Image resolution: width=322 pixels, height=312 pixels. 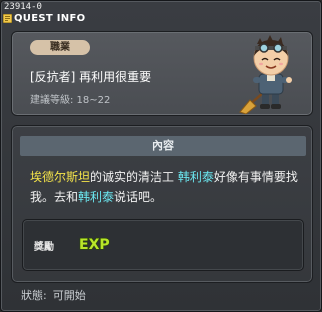 What do you see at coordinates (7, 18) in the screenshot?
I see `quest-title-icon` at bounding box center [7, 18].